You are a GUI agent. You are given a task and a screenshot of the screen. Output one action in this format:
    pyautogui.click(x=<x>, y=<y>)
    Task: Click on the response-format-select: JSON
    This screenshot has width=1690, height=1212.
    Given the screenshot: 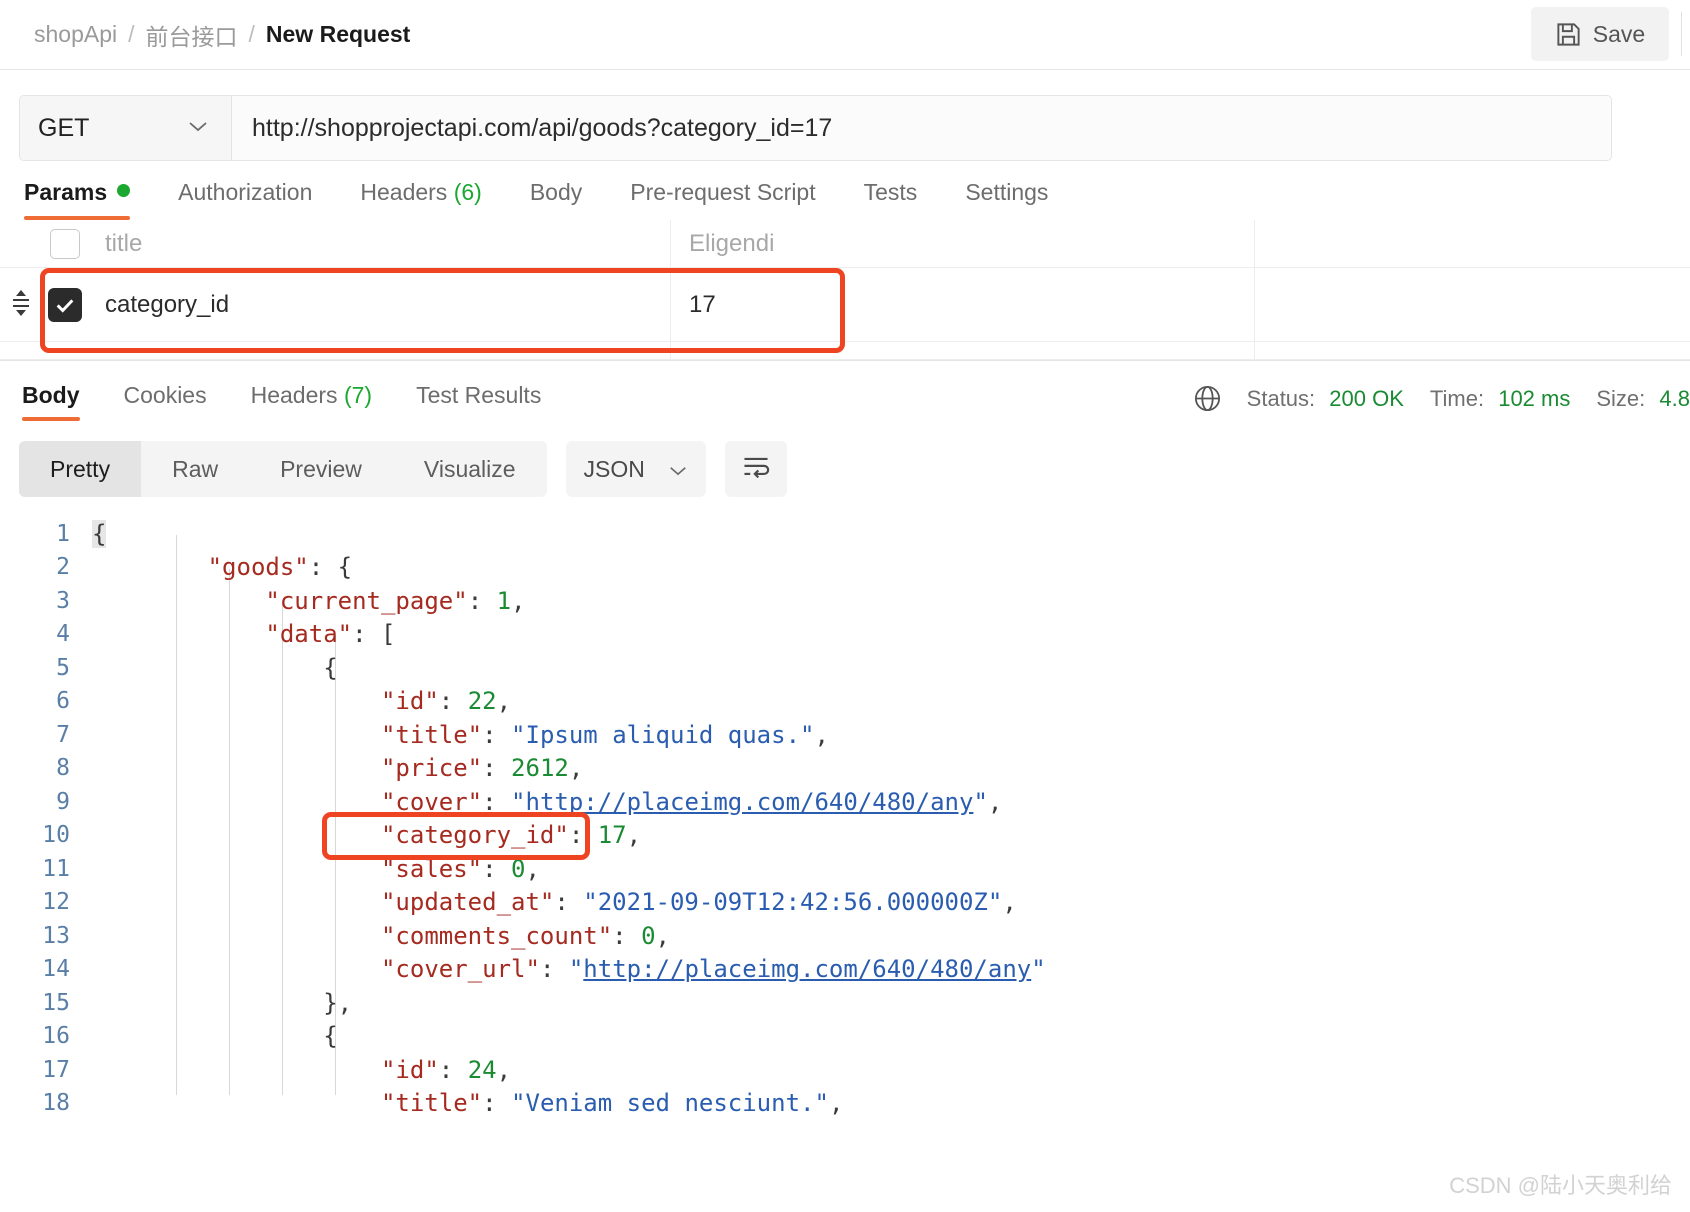 What is the action you would take?
    pyautogui.click(x=635, y=469)
    